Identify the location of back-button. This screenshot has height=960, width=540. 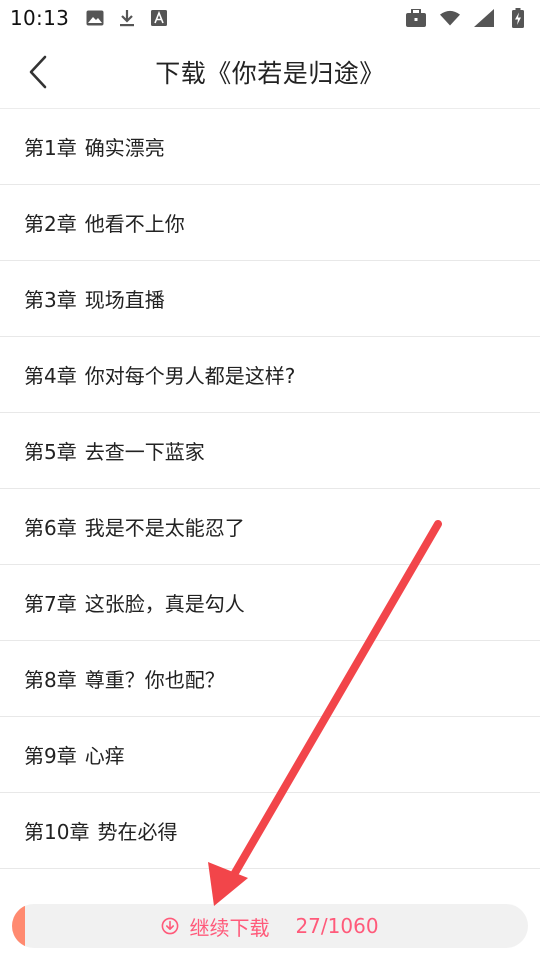
(38, 72).